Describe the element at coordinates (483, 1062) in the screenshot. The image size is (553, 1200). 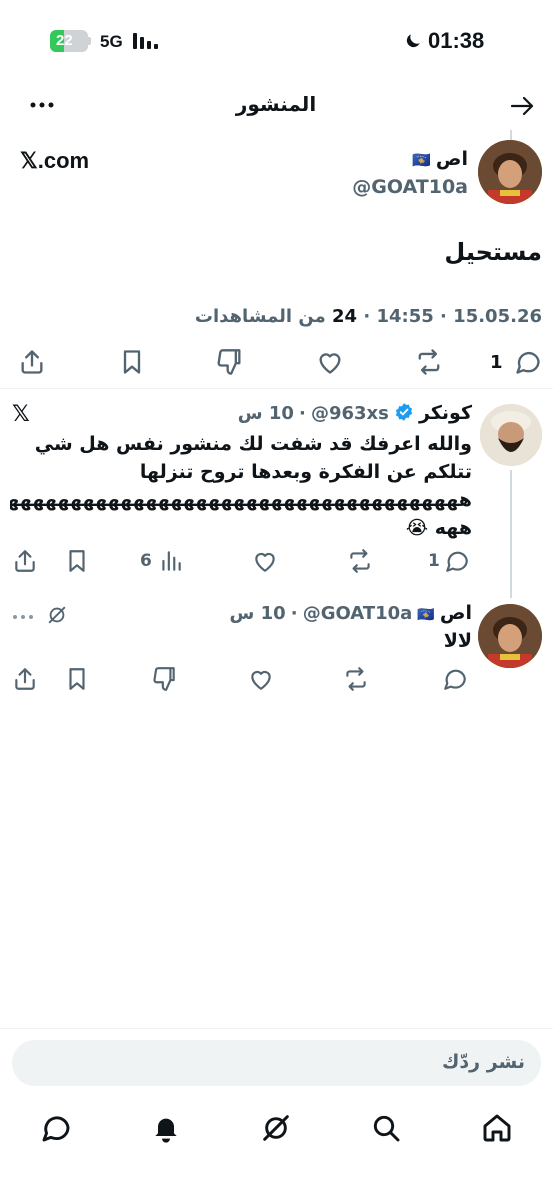
I see `composer-placeholder: نشر ردّك` at that location.